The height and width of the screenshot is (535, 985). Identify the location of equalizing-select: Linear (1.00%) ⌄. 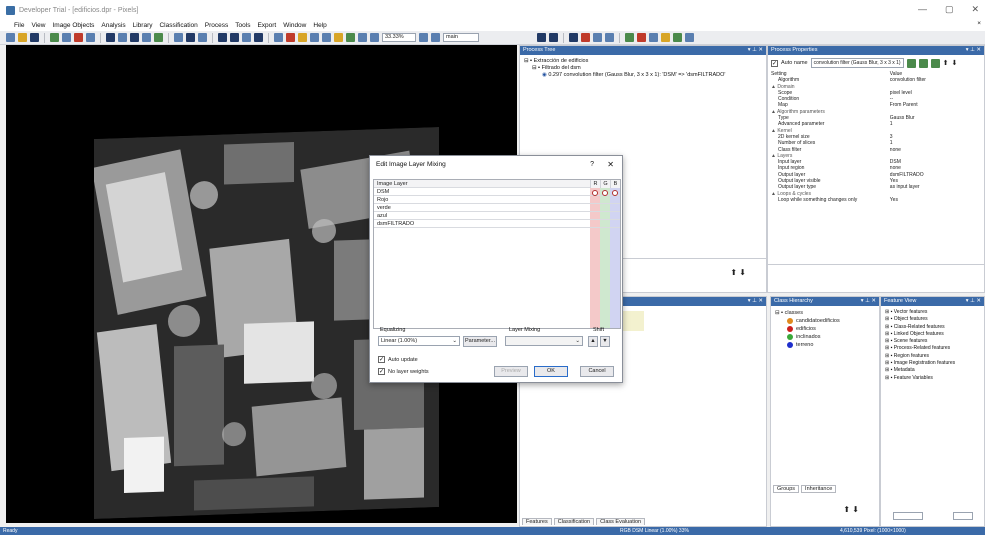
(419, 341).